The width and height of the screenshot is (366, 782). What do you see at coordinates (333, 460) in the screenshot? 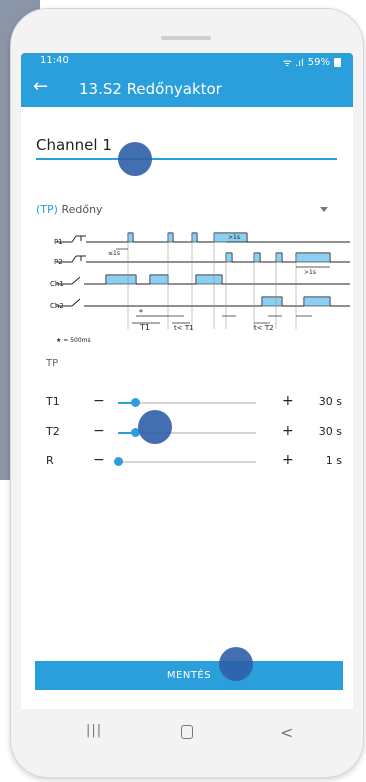
I see `param-value: 1 s` at bounding box center [333, 460].